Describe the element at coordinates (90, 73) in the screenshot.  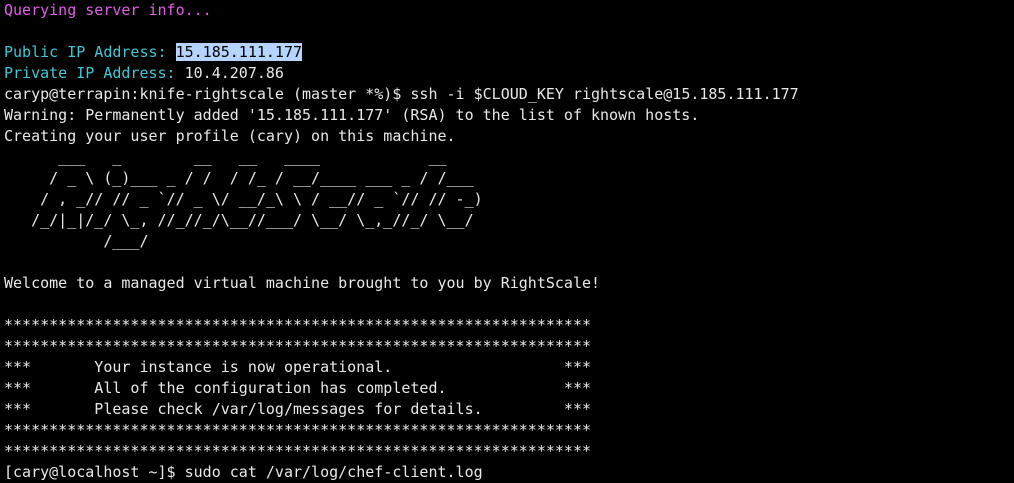
I see `private-ip-label: Private IP Address:` at that location.